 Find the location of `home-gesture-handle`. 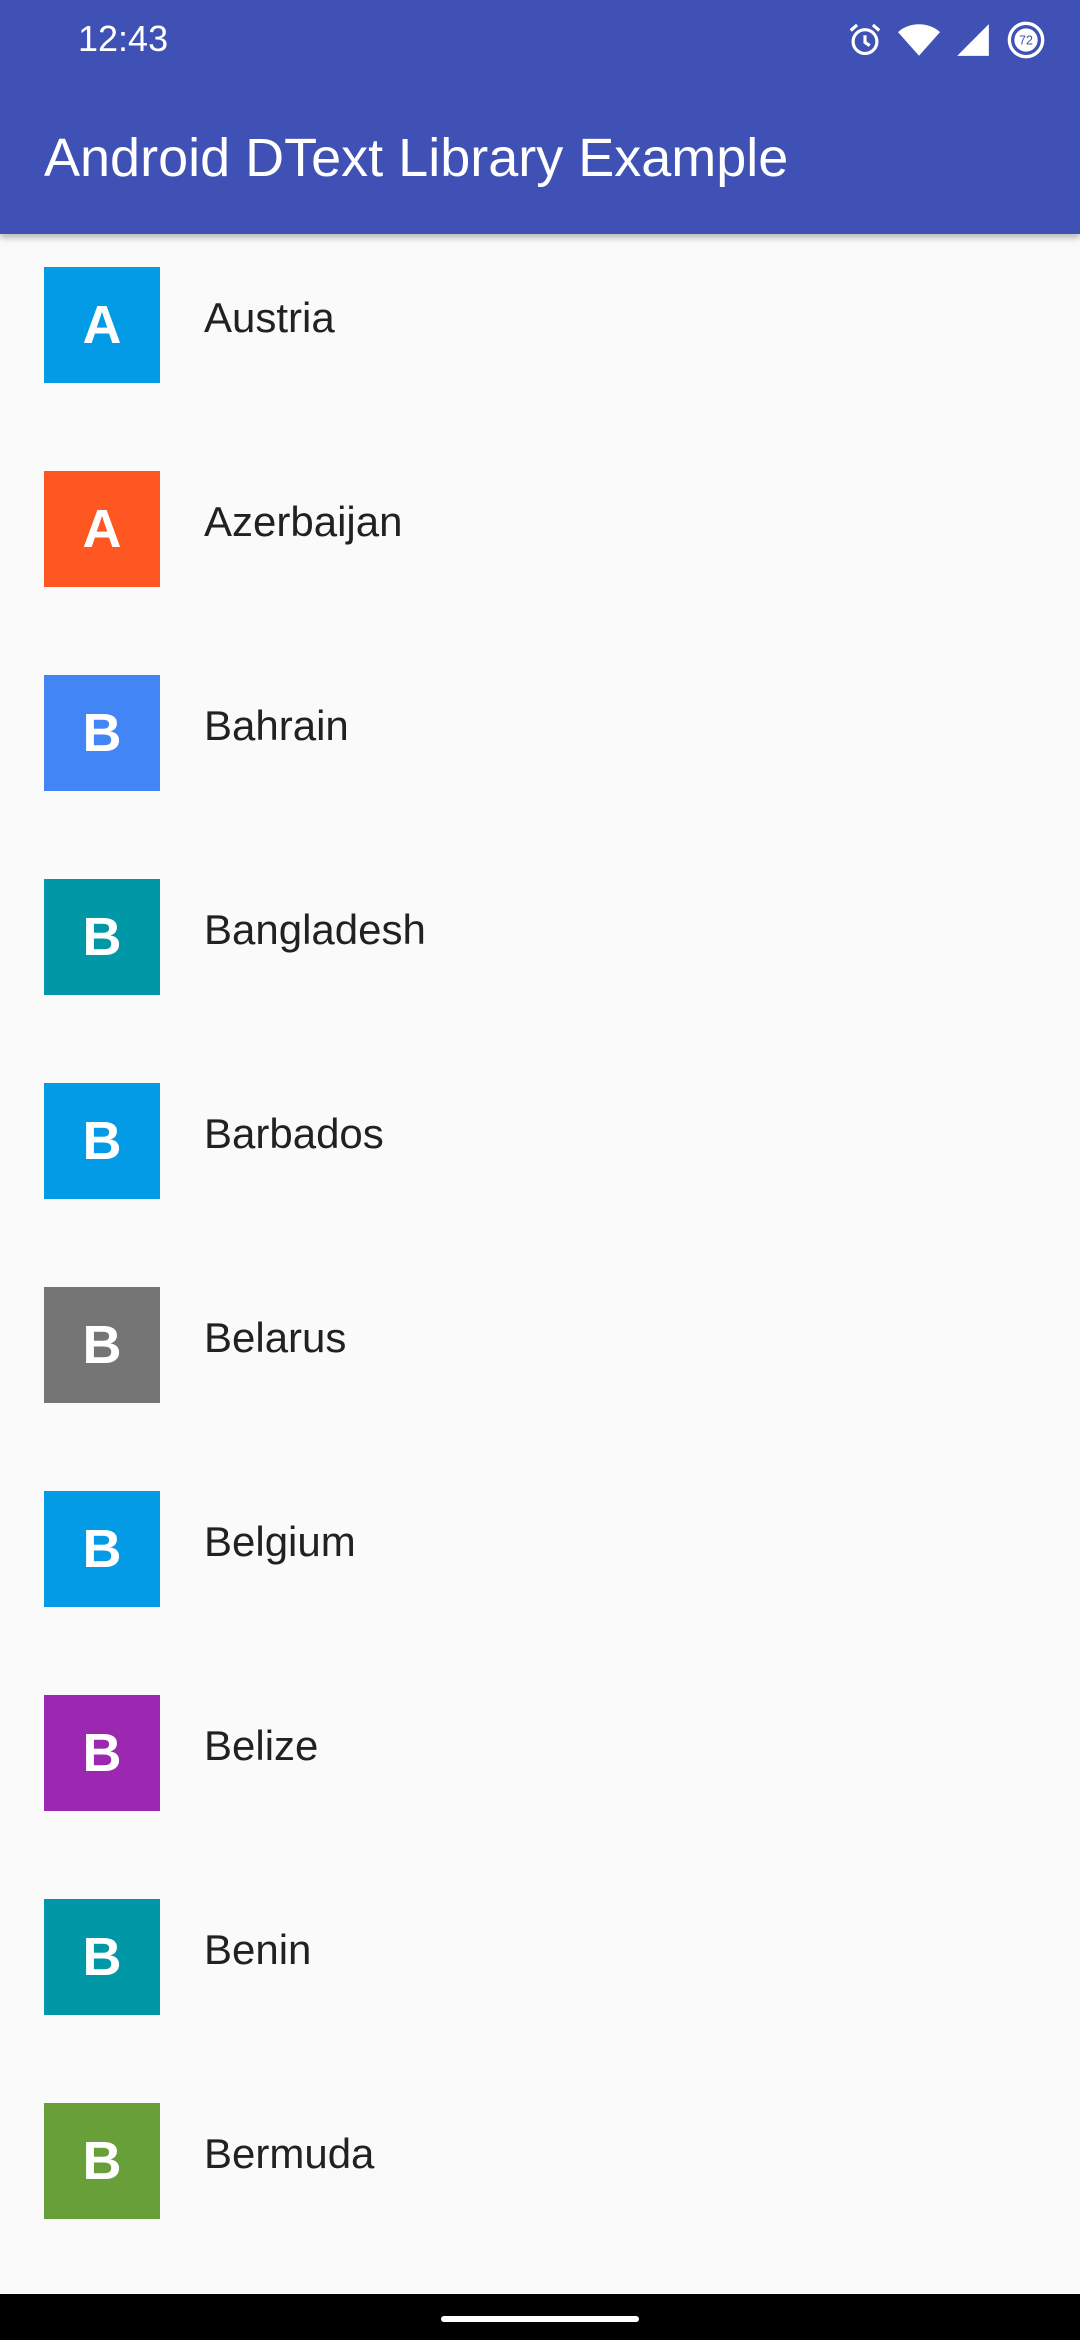

home-gesture-handle is located at coordinates (540, 2319).